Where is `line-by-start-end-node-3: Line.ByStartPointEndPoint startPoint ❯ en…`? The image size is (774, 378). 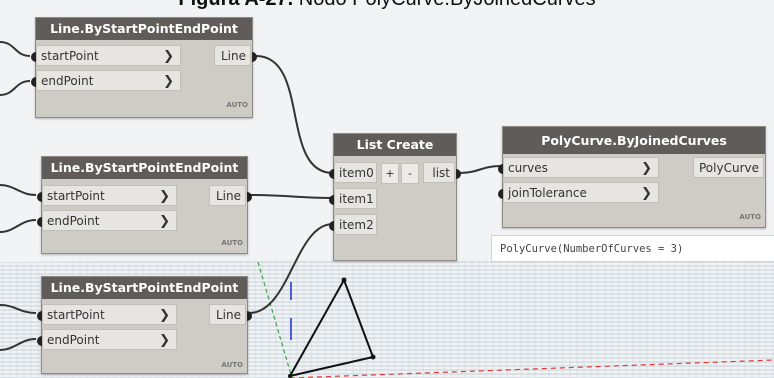 line-by-start-end-node-3: Line.ByStartPointEndPoint startPoint ❯ en… is located at coordinates (144, 325).